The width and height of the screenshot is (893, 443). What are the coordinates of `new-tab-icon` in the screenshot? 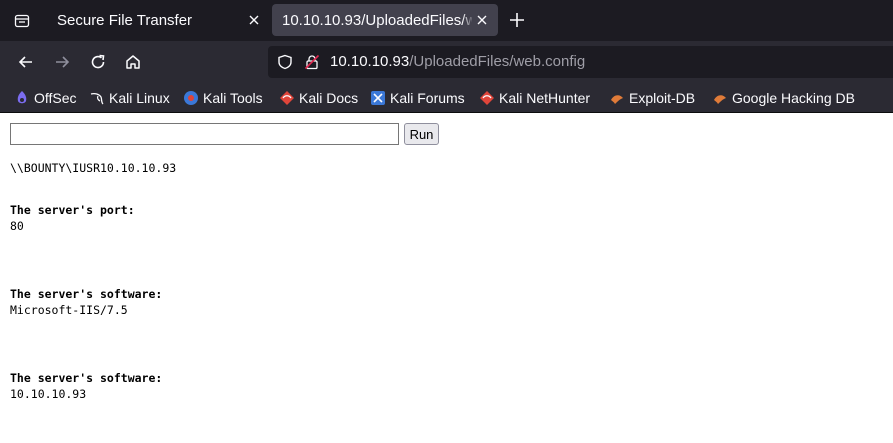 It's located at (517, 20).